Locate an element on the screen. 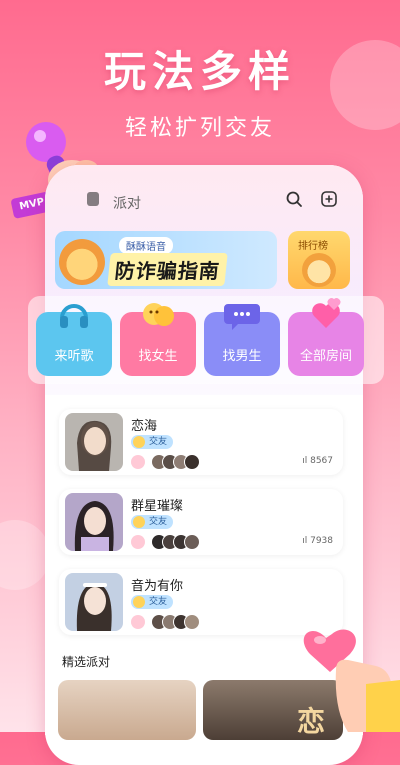 Image resolution: width=400 pixels, height=765 pixels. category-label: 全部房间 is located at coordinates (325, 356).